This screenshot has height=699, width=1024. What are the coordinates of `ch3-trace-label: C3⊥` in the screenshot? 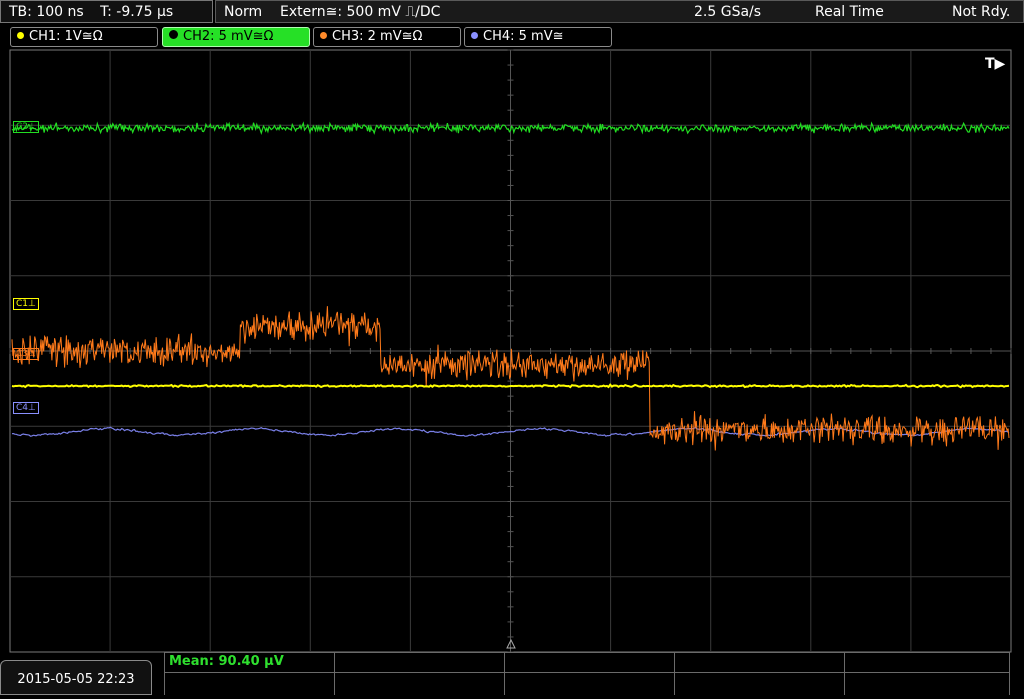 It's located at (26, 354).